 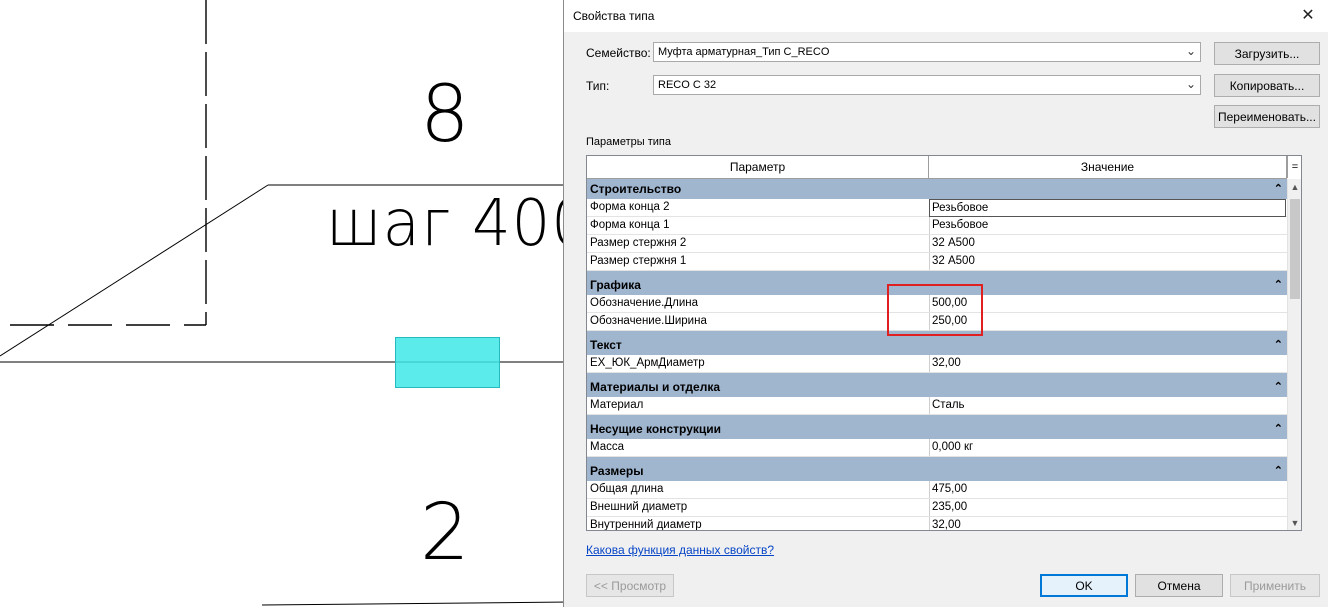 What do you see at coordinates (937, 189) in the screenshot?
I see `group-header: Строительство ⌃` at bounding box center [937, 189].